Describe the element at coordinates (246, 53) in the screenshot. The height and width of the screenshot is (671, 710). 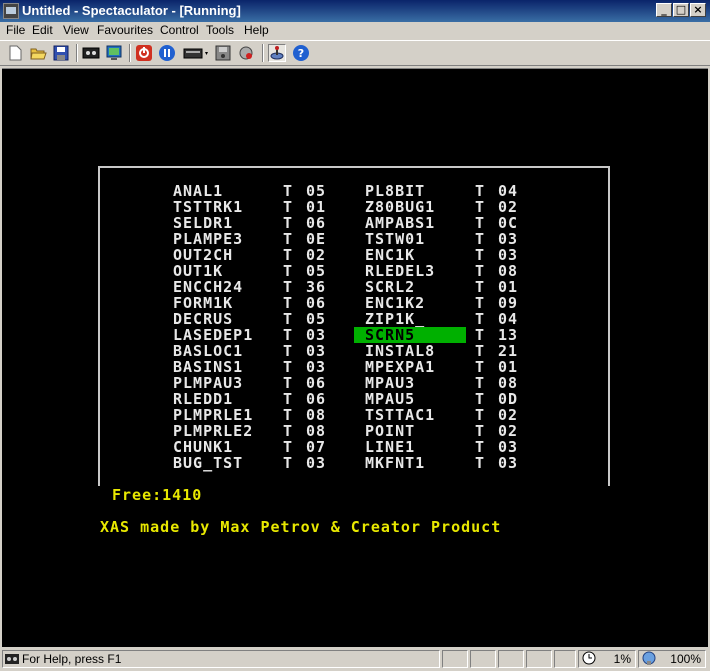
I see `virus-icon` at that location.